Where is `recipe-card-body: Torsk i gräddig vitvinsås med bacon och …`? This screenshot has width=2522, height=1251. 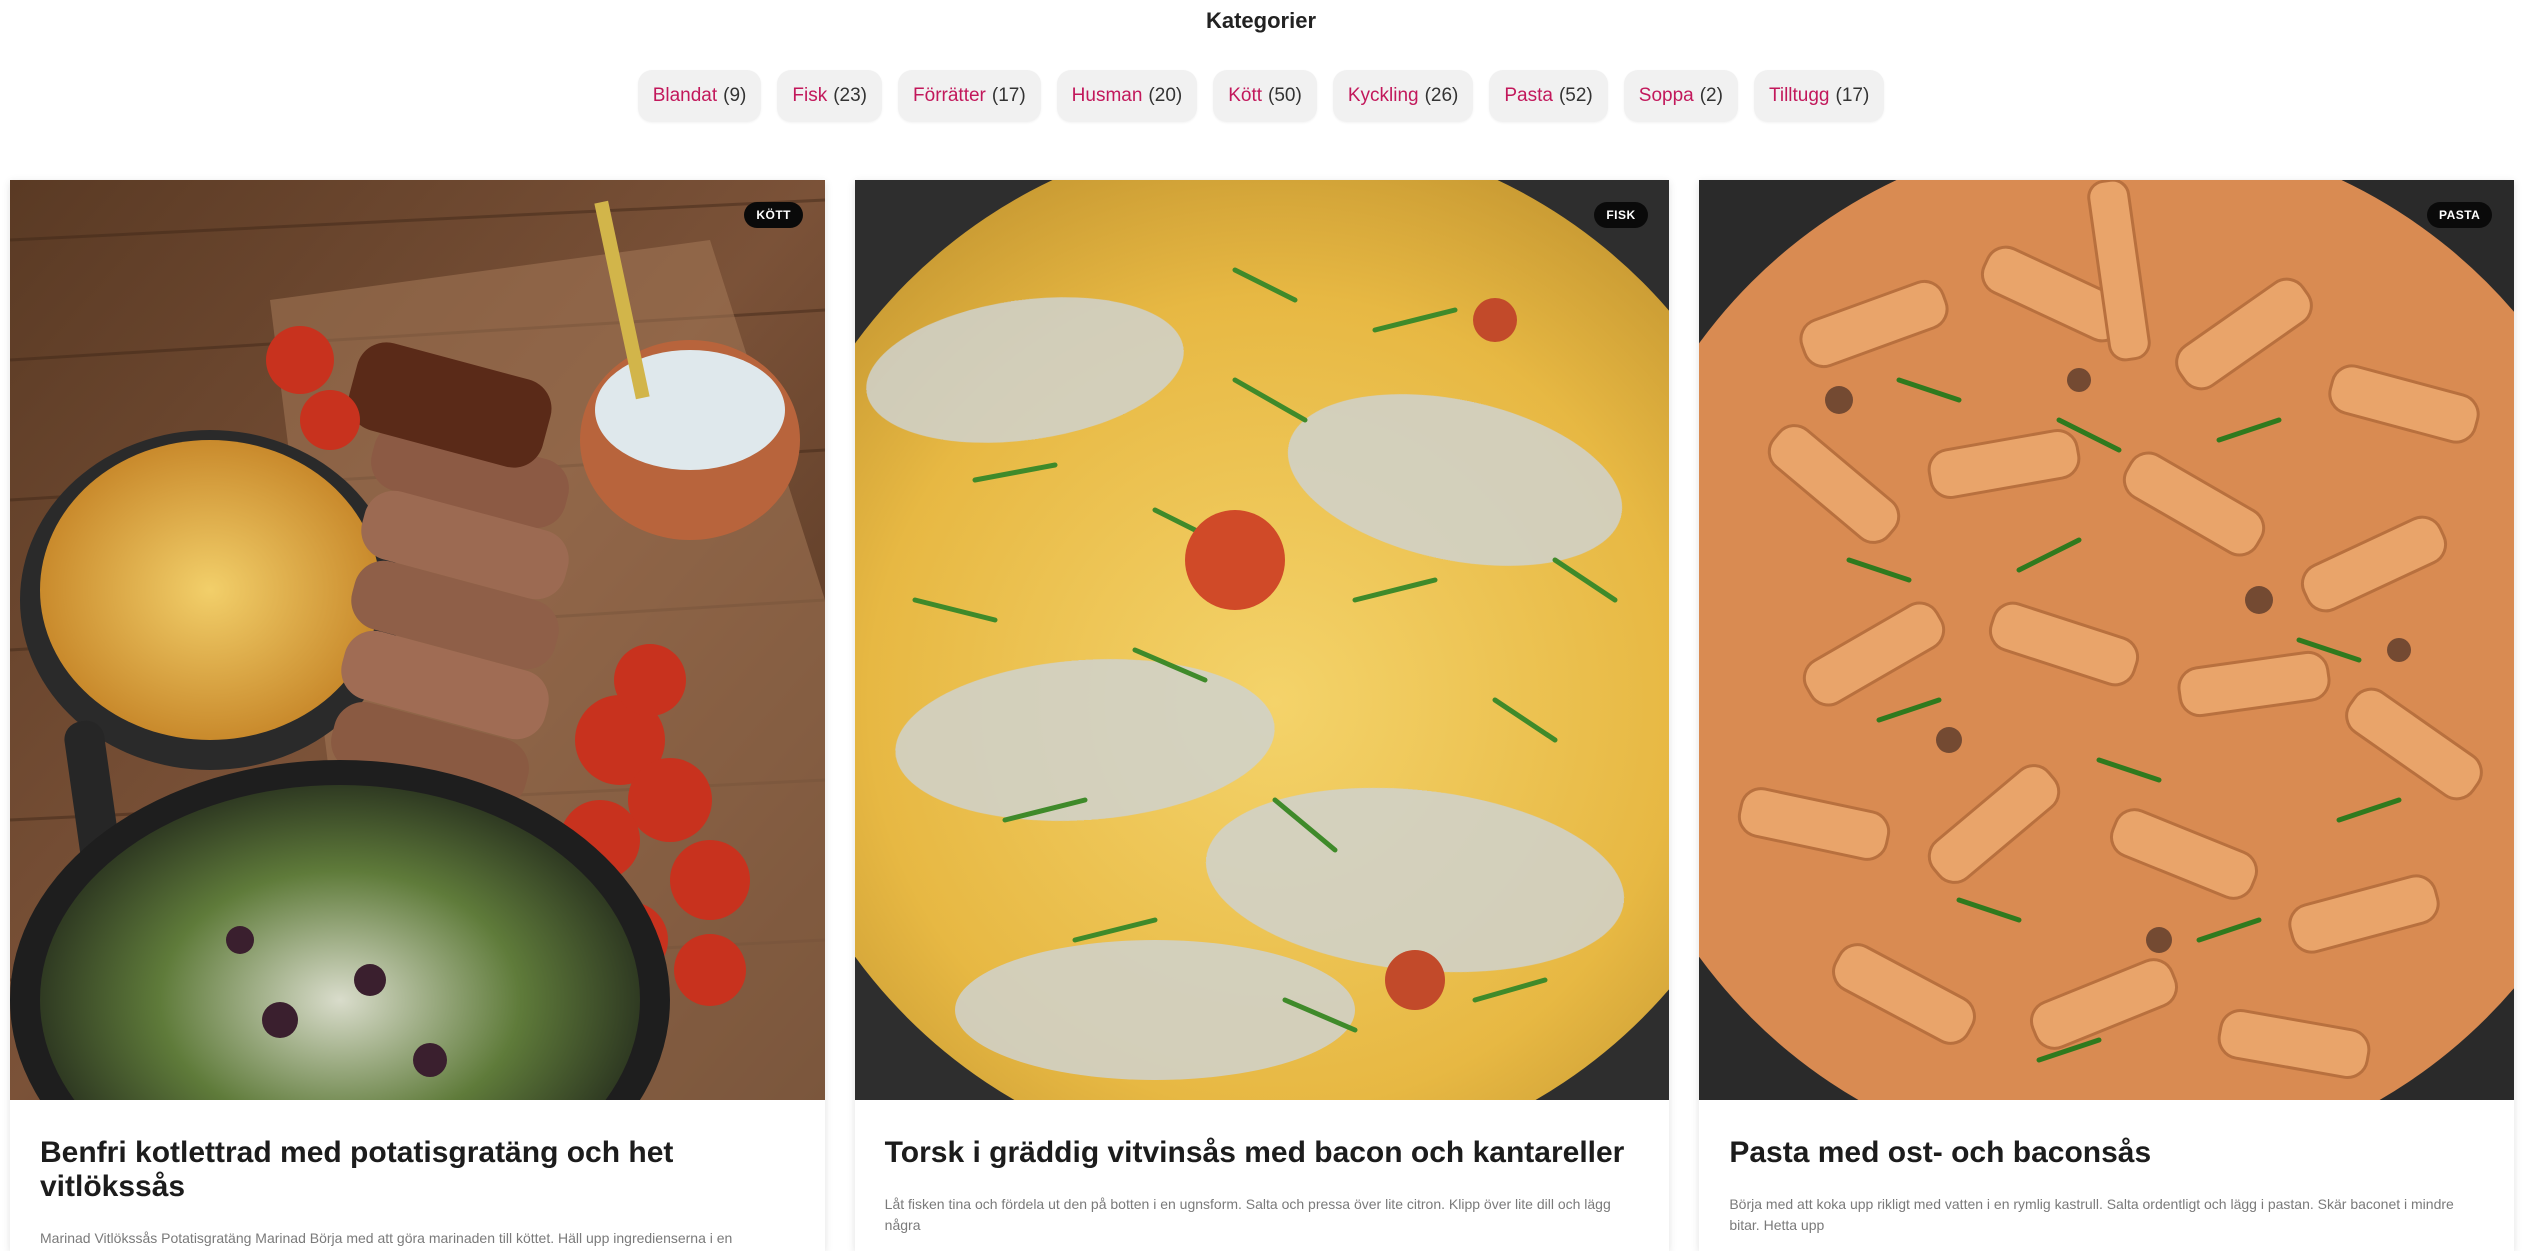 recipe-card-body: Torsk i gräddig vitvinsås med bacon och … is located at coordinates (1262, 1168).